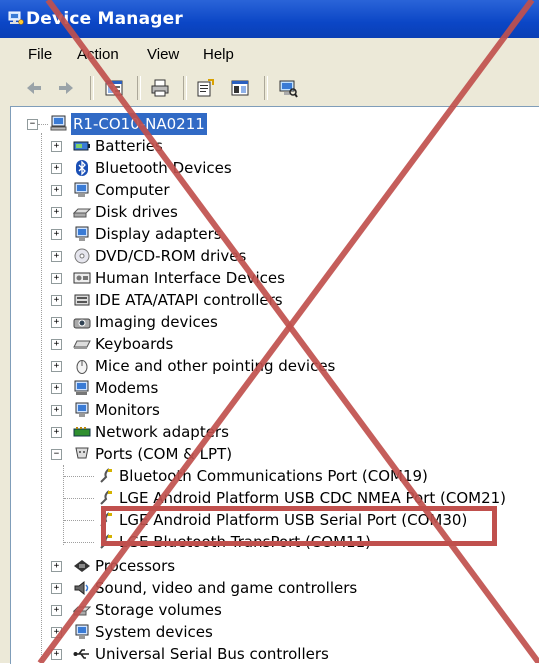 This screenshot has height=665, width=539. I want to click on tree-item-ide-controllers: + IDE ATA/ATAPI controllers, so click(271, 300).